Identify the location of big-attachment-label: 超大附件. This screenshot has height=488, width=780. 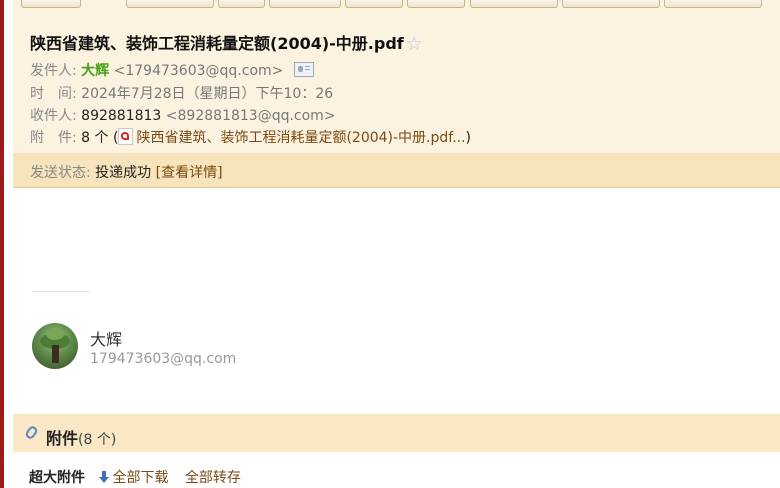
(57, 478).